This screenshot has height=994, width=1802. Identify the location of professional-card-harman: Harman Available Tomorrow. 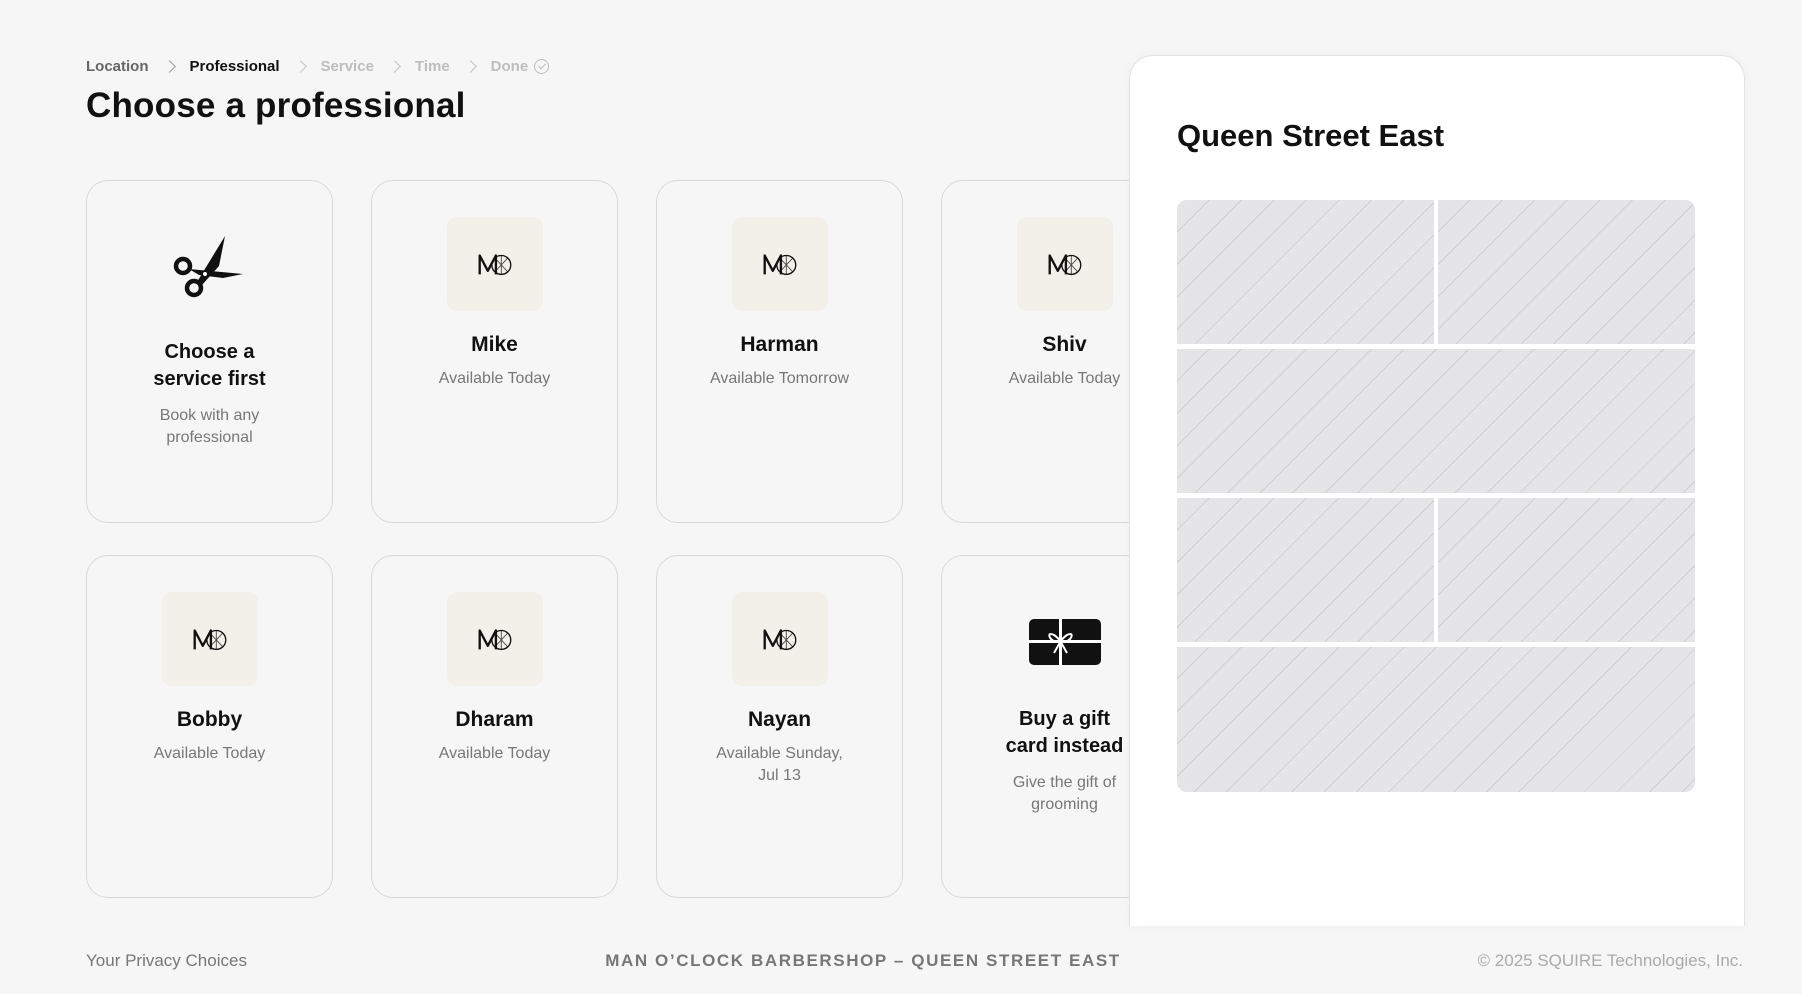
(779, 351).